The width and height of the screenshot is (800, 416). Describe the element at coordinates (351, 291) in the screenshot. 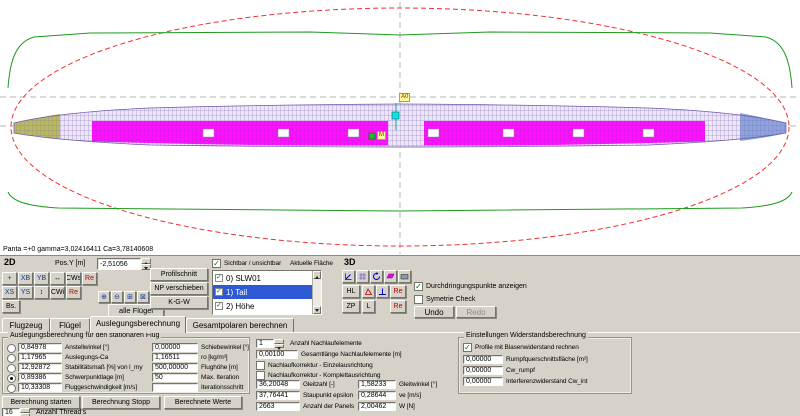

I see `hl-button: HL` at that location.